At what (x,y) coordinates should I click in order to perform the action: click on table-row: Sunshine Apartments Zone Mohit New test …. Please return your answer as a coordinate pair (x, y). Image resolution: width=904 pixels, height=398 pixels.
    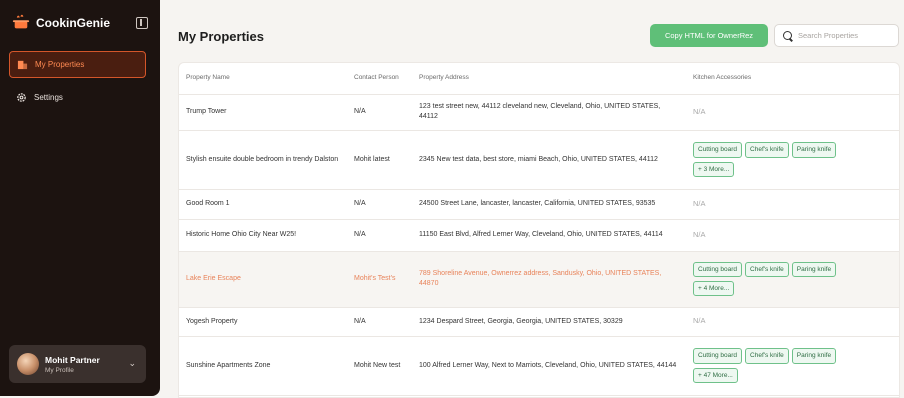
    Looking at the image, I should click on (539, 366).